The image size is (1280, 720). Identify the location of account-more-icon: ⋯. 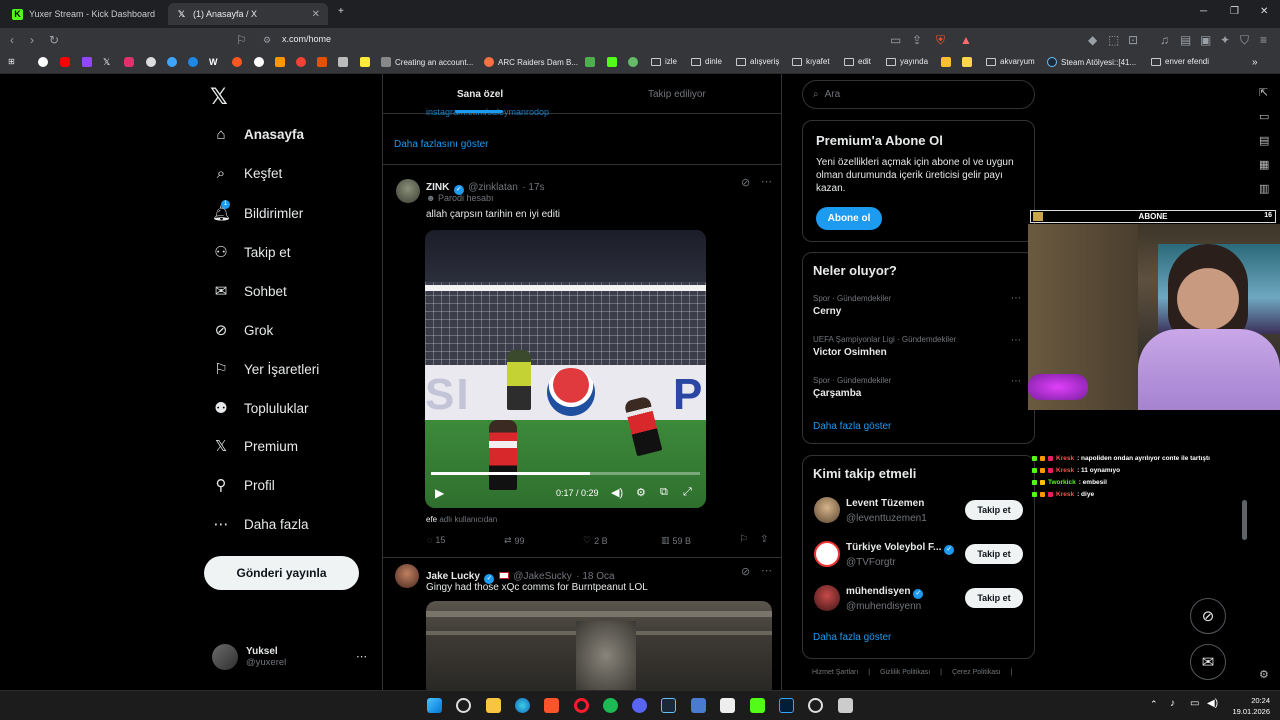
(361, 656).